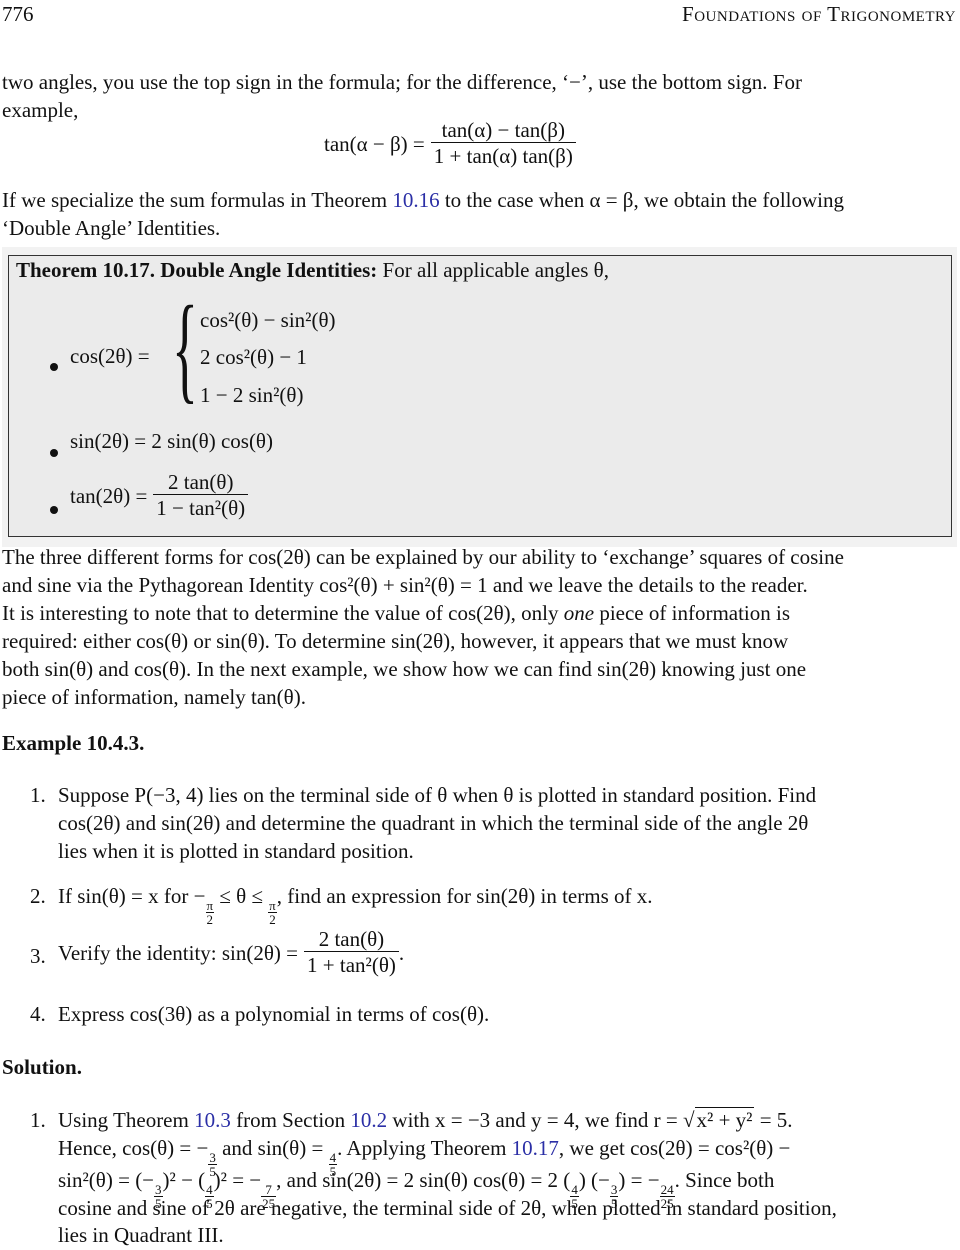  I want to click on tan-double-identity: tan(2θ) = 2 tan(θ) 1 − tan²(θ), so click(159, 495).